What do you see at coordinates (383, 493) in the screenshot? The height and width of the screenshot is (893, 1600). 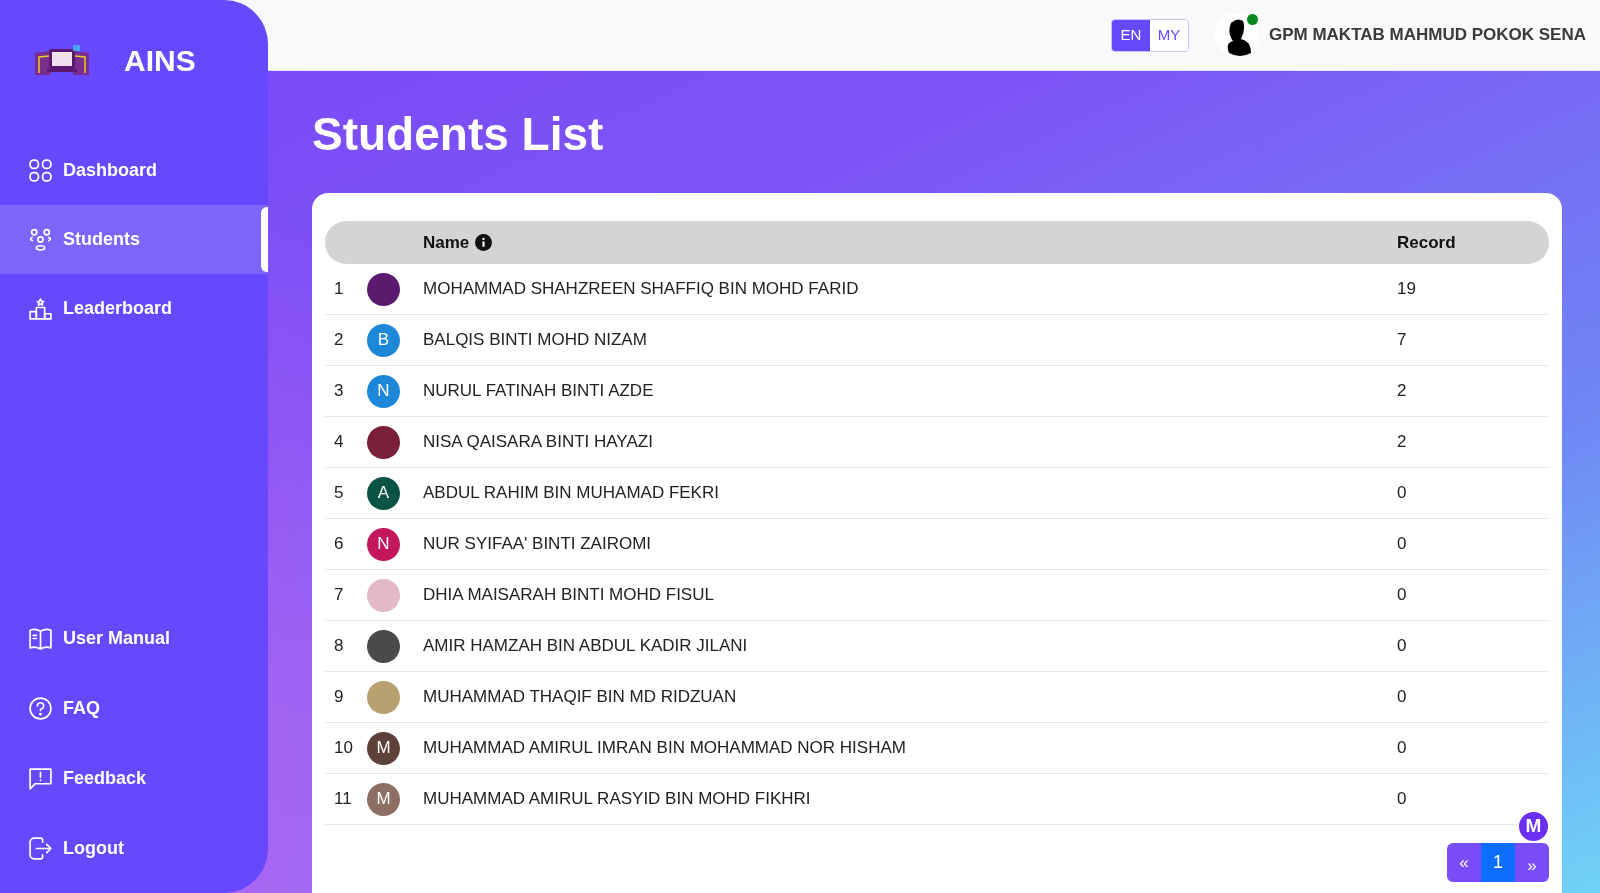 I see `avatar: A` at bounding box center [383, 493].